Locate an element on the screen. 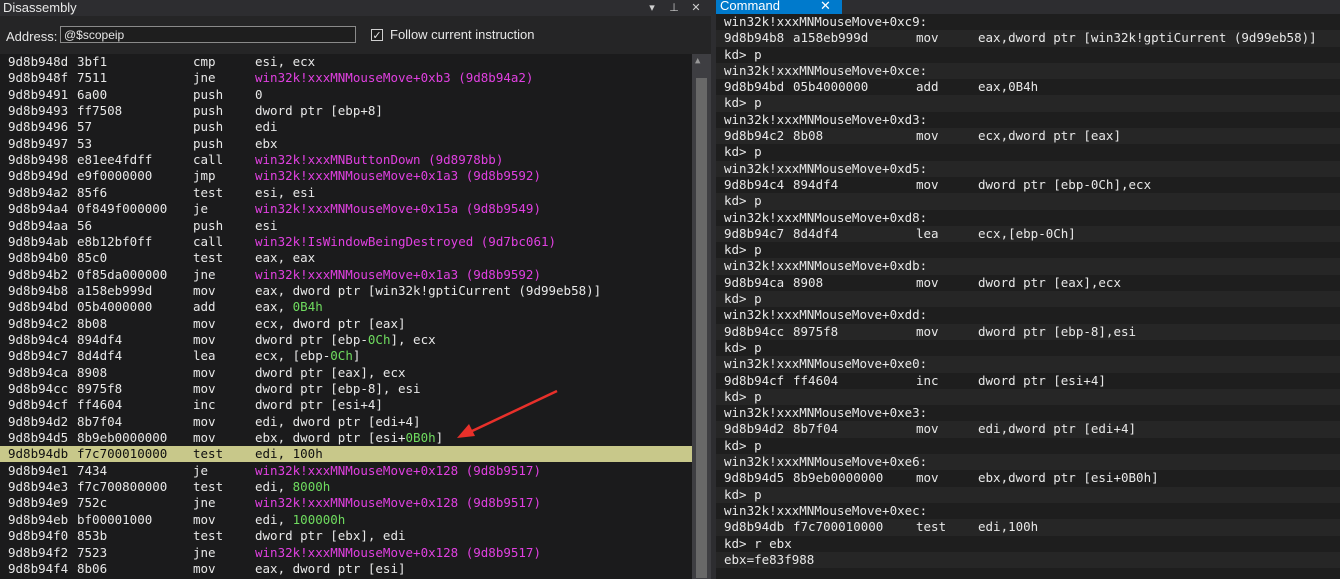 Image resolution: width=1340 pixels, height=579 pixels. disasm-row: 9d8b94eb bf00001000 mov edi, 100000h is located at coordinates (346, 520).